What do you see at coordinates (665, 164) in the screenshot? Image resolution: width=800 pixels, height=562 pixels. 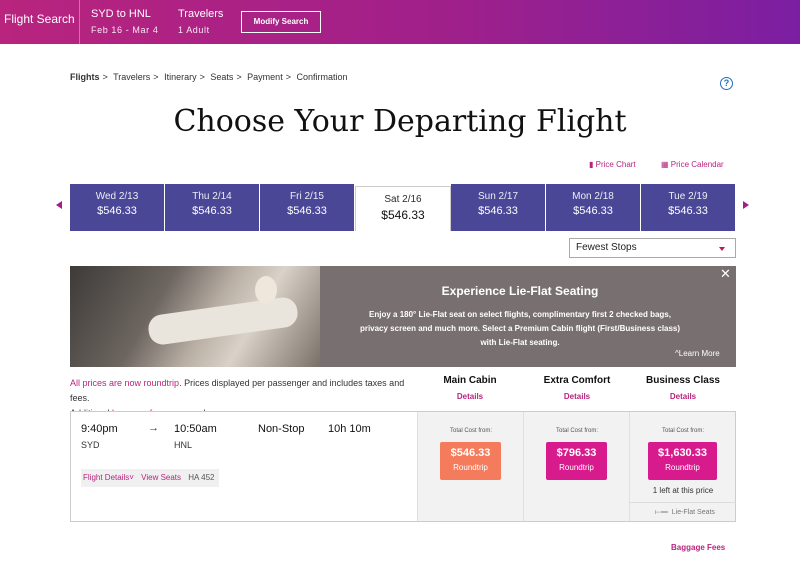 I see `calendar-icon: ▦` at bounding box center [665, 164].